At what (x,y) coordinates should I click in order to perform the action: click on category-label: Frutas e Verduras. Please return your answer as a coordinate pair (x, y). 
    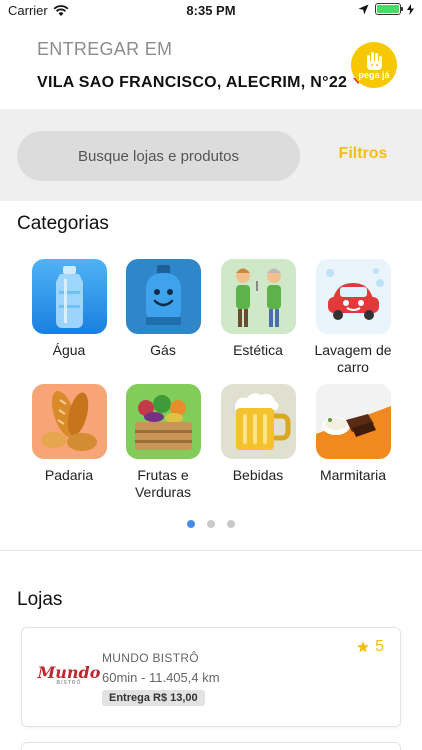
    Looking at the image, I should click on (163, 483).